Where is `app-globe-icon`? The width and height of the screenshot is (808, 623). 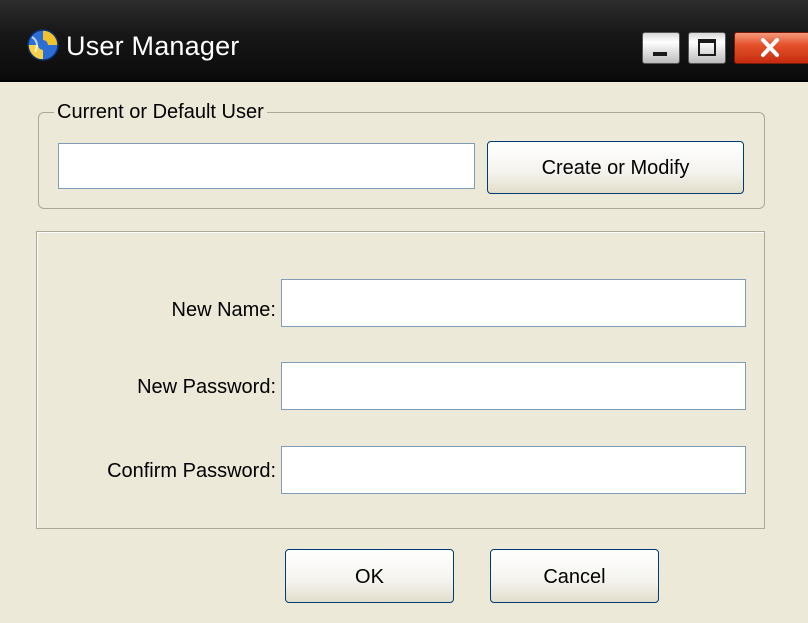
app-globe-icon is located at coordinates (43, 45).